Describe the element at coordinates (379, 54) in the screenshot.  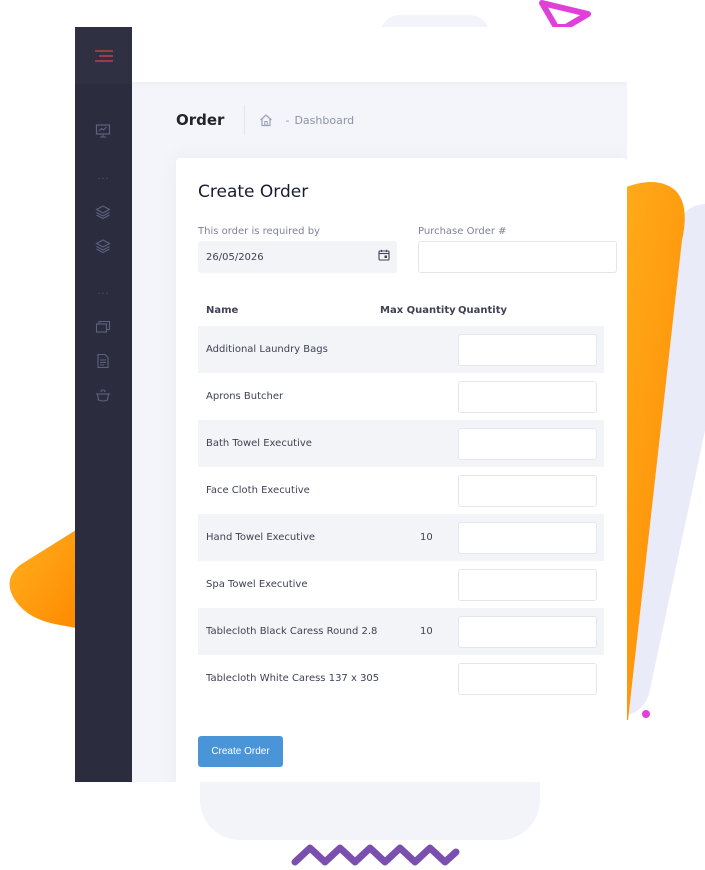
I see `top-header-bar` at that location.